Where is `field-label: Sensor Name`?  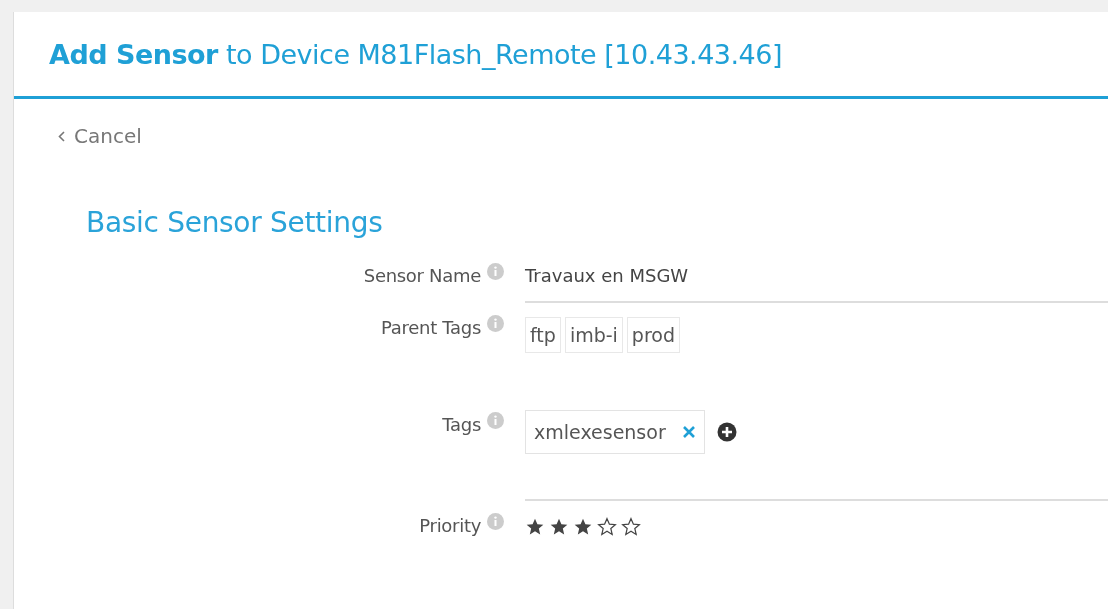
field-label: Sensor Name is located at coordinates (422, 275).